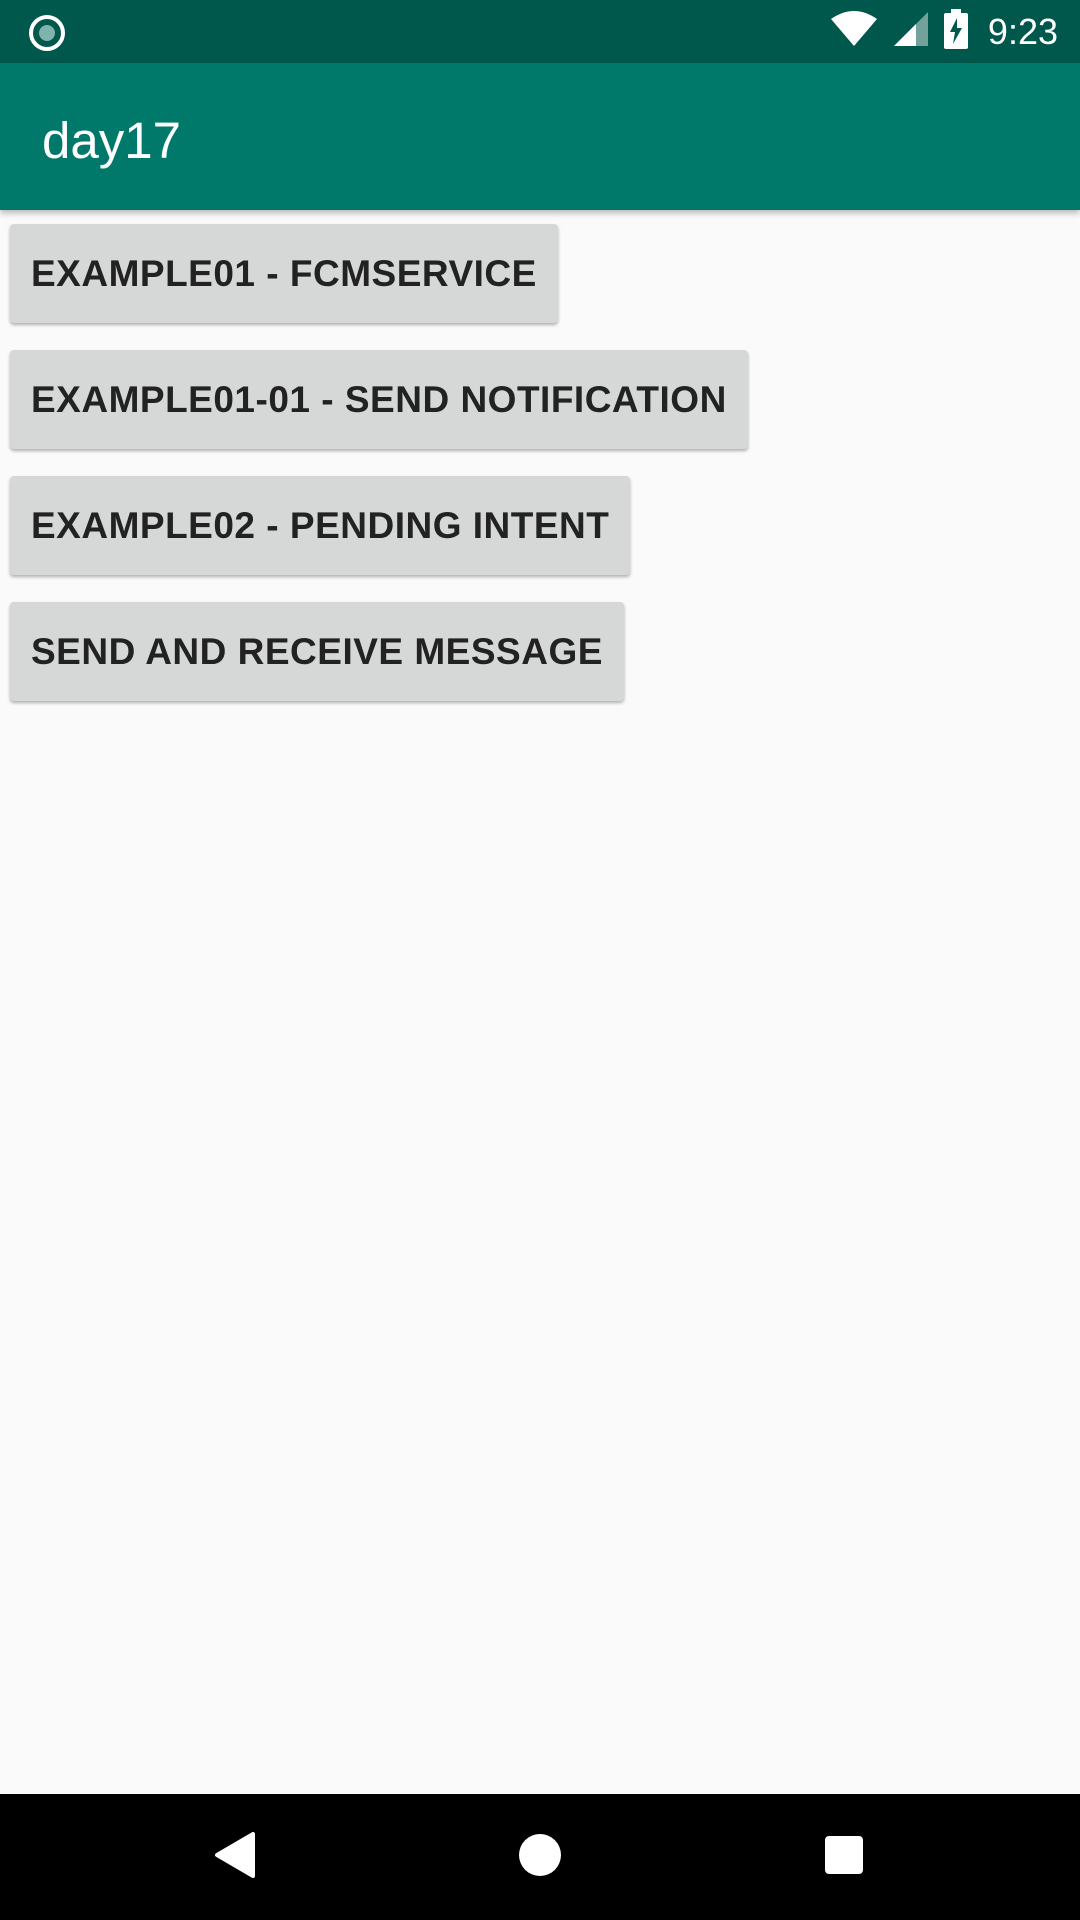  What do you see at coordinates (854, 31) in the screenshot?
I see `wifi-icon` at bounding box center [854, 31].